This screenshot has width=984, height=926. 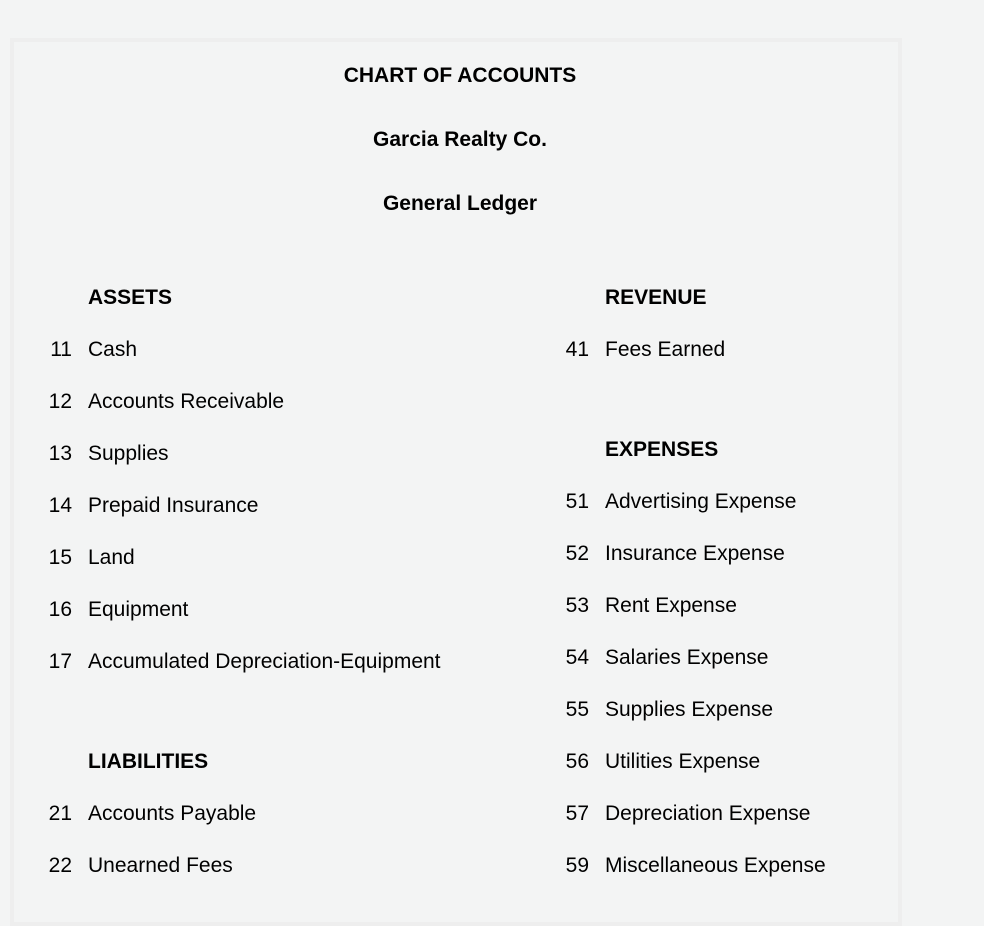 I want to click on account-name: Equipment, so click(x=138, y=609).